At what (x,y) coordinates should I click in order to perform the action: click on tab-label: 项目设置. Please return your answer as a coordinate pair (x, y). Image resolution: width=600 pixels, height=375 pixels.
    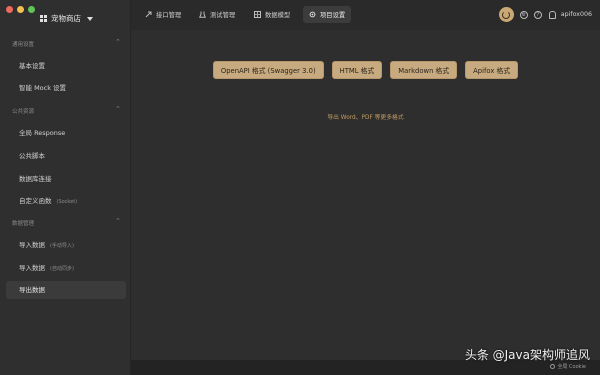
    Looking at the image, I should click on (333, 15).